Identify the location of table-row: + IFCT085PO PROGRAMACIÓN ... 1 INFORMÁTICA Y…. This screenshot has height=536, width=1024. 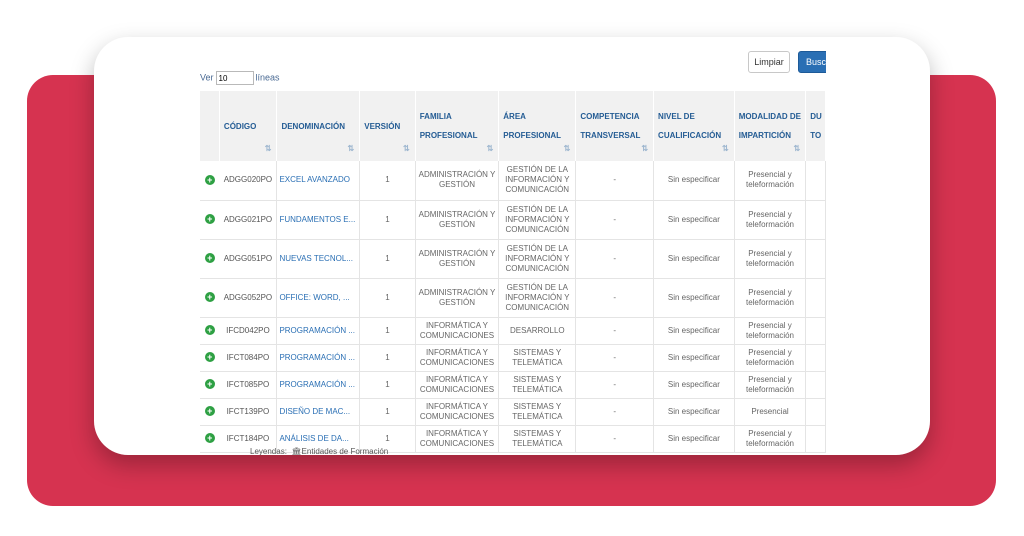
(513, 385).